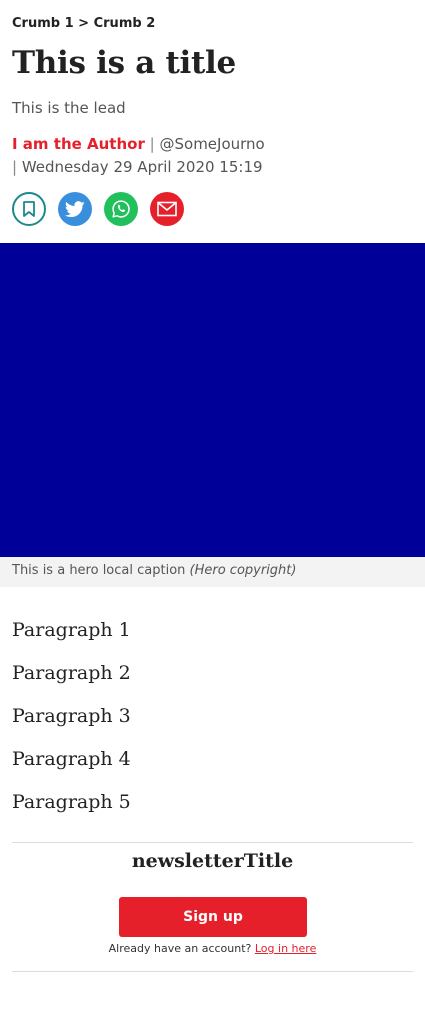  I want to click on login-prompt: Already have an account? Log in here, so click(212, 948).